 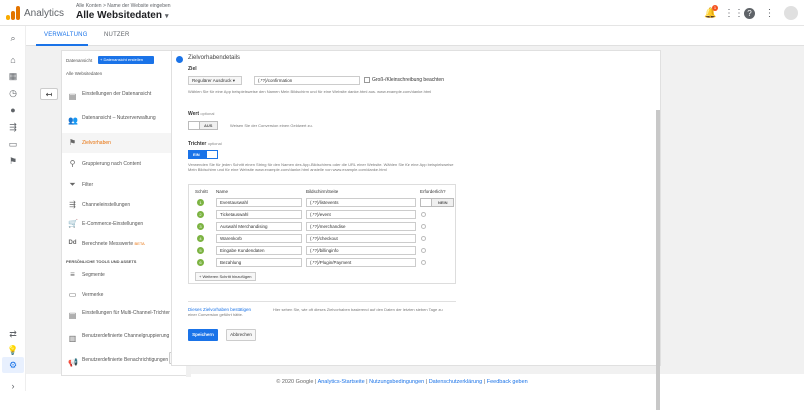 I want to click on step-name-input: Ticketauswahl, so click(x=259, y=214).